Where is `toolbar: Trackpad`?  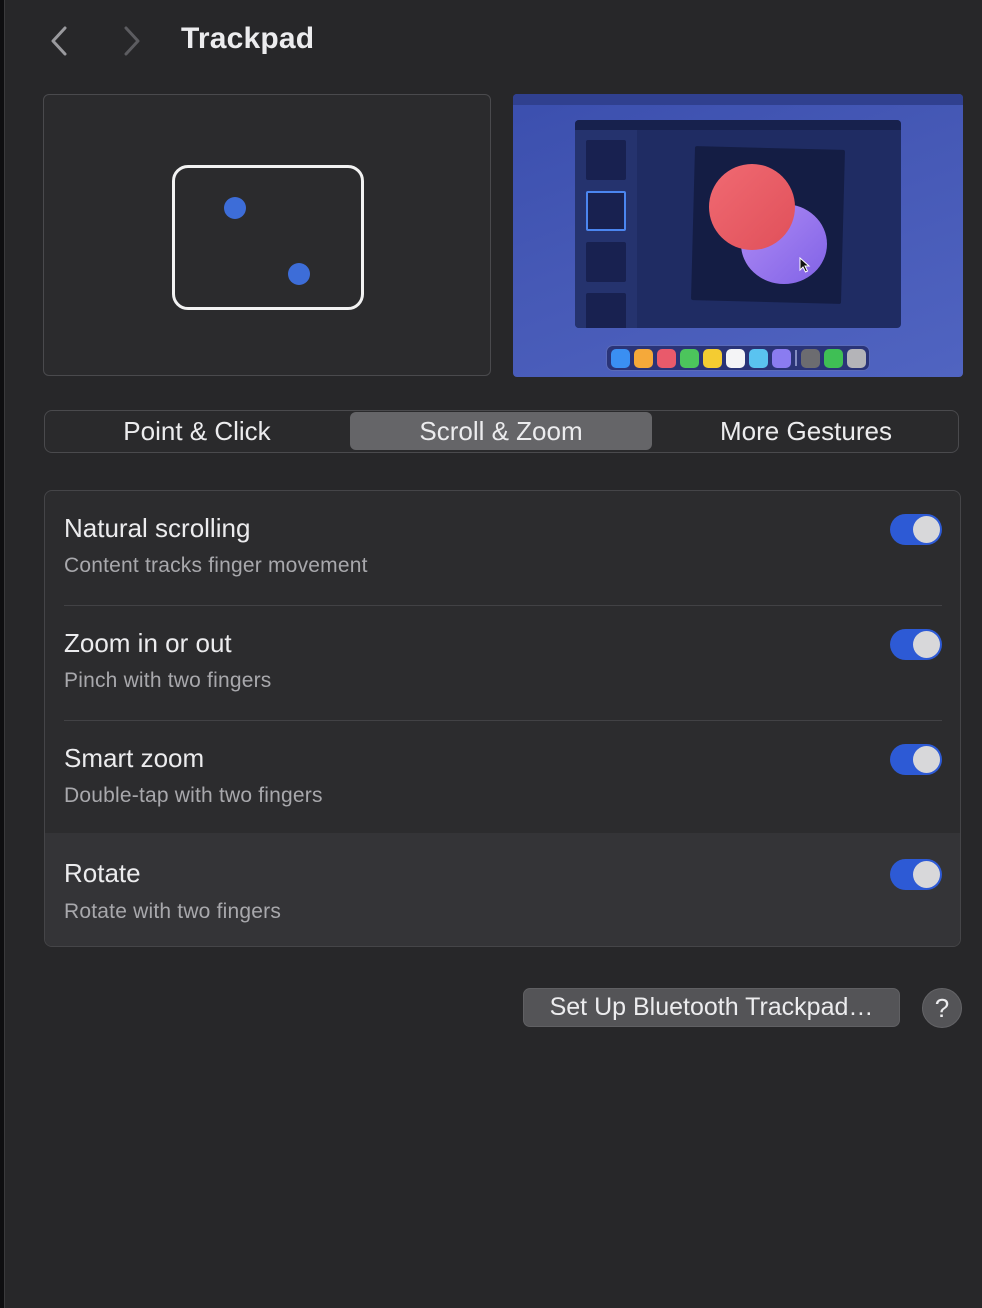 toolbar: Trackpad is located at coordinates (491, 42).